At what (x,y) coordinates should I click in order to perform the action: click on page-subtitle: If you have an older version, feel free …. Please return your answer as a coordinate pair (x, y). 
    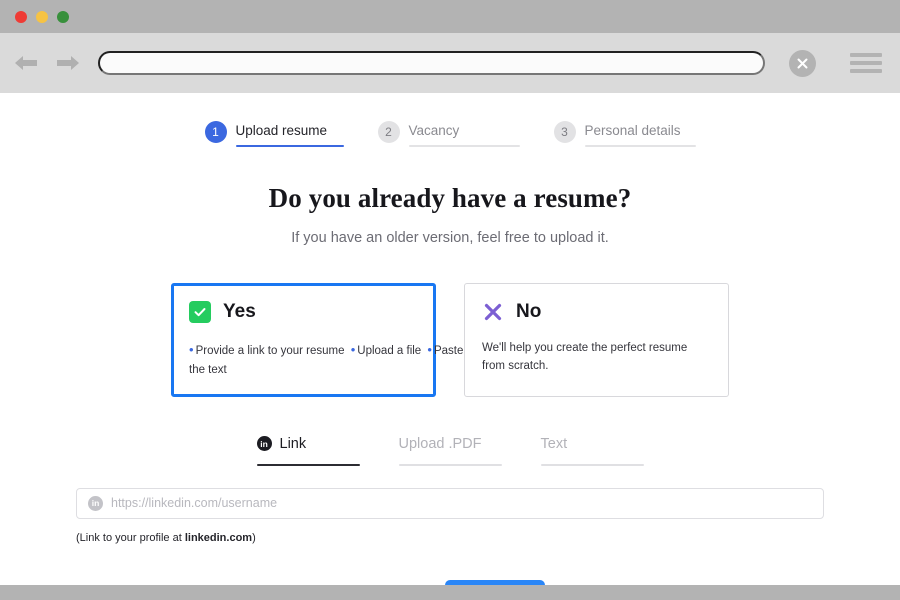
    Looking at the image, I should click on (450, 238).